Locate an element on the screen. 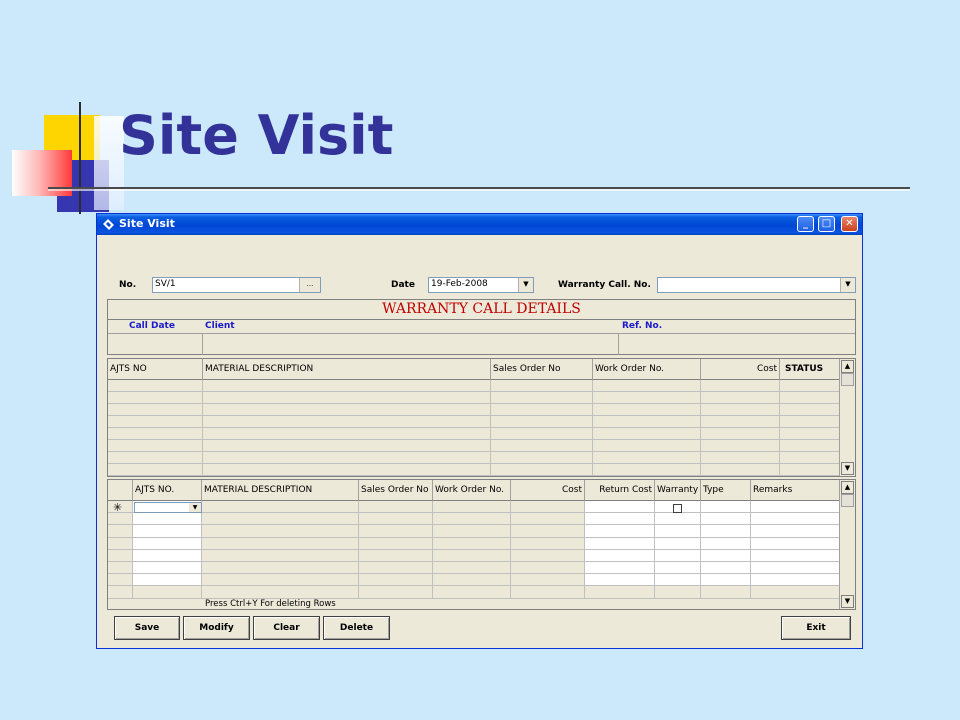  scroll-up-button: ▲ is located at coordinates (847, 487).